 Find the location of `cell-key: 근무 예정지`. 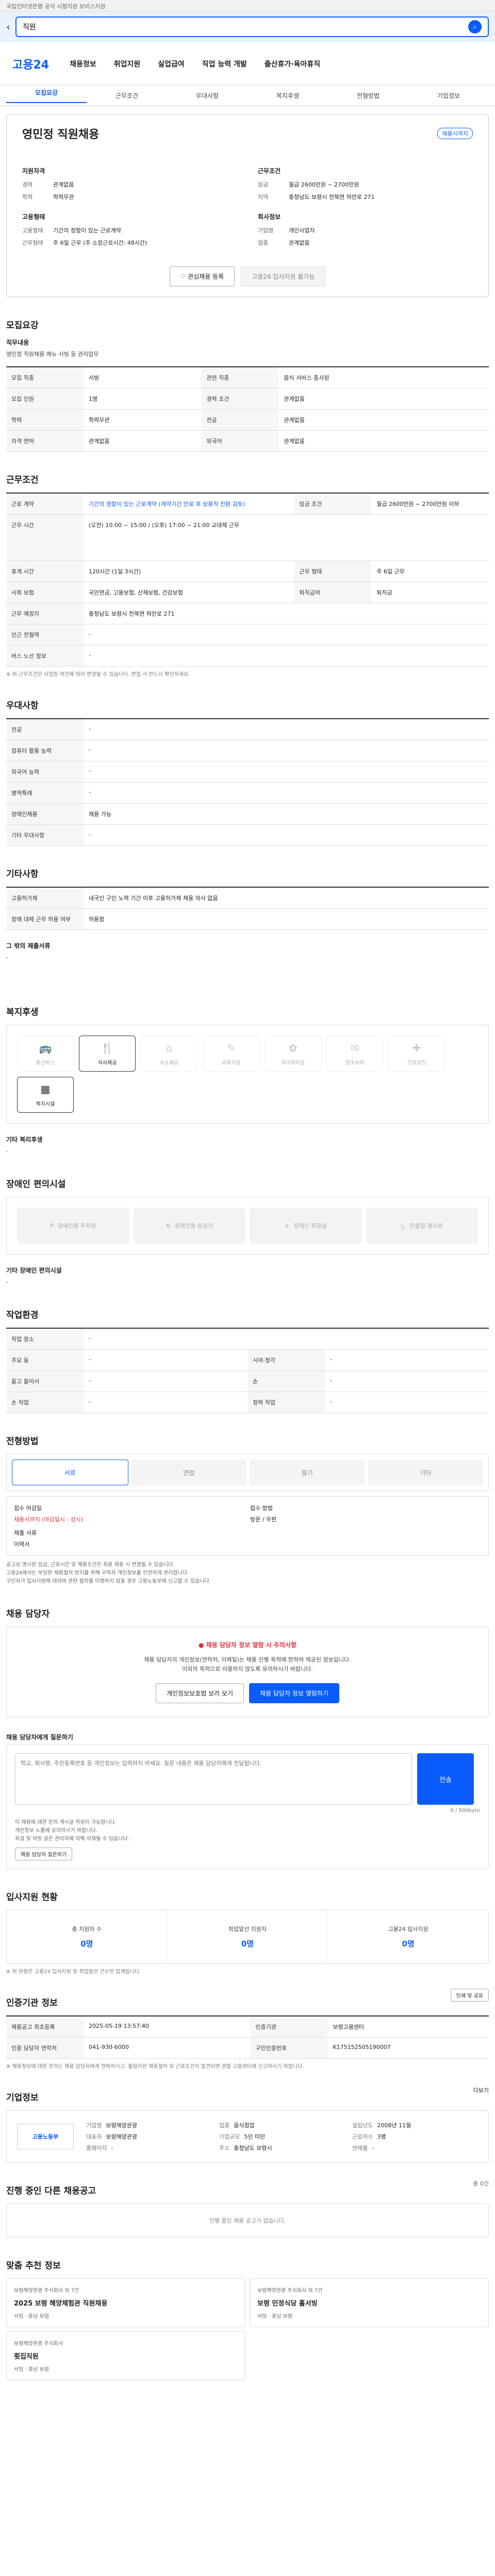

cell-key: 근무 예정지 is located at coordinates (45, 613).